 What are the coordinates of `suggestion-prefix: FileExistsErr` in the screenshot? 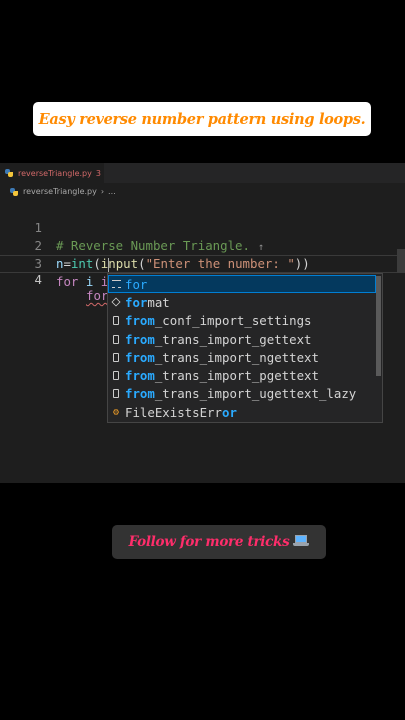 It's located at (173, 412).